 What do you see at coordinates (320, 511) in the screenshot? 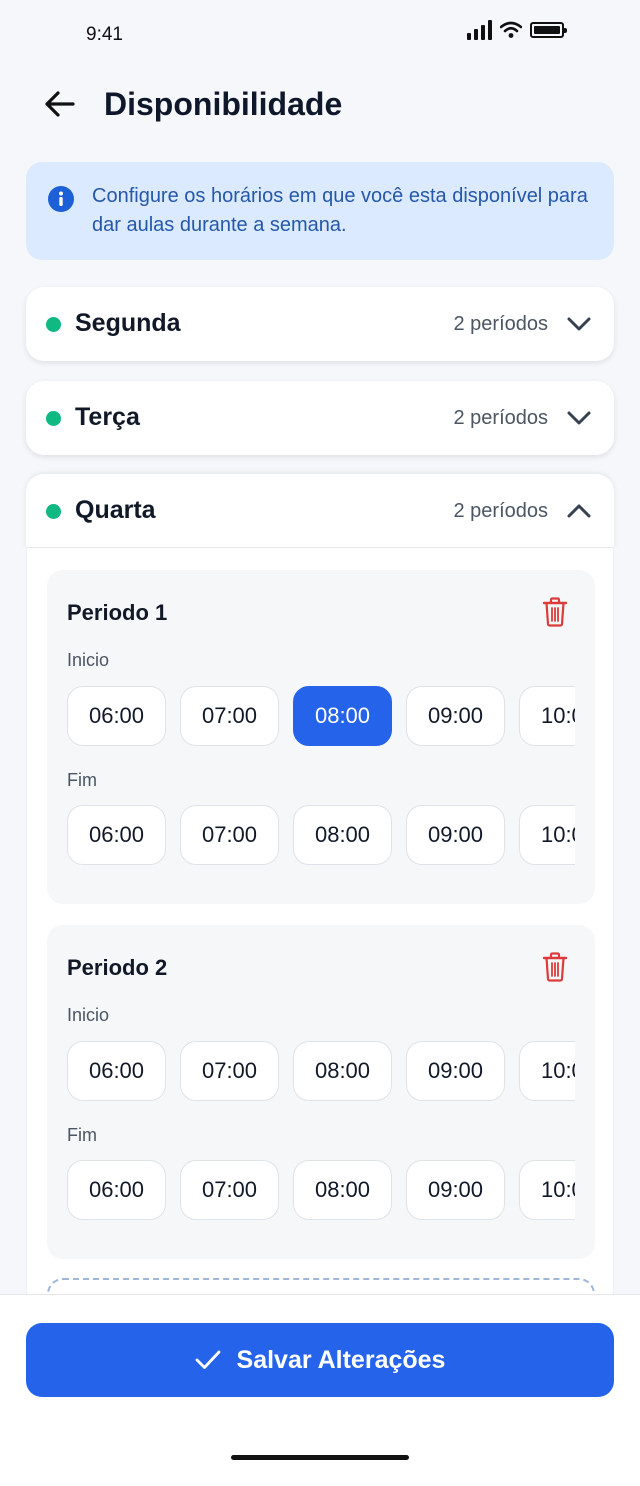
I see `day-card-quarta: Quarta 2 períodos` at bounding box center [320, 511].